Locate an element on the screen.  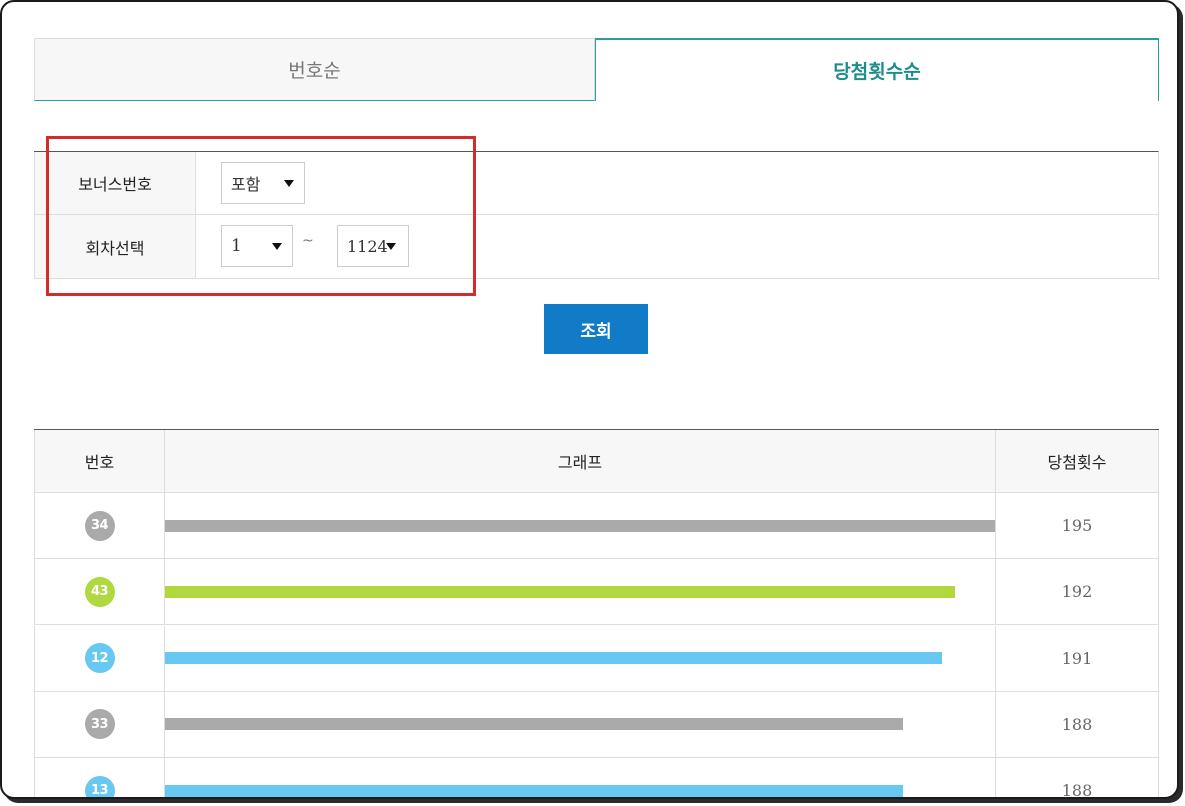
number-cell: 43 is located at coordinates (99, 592).